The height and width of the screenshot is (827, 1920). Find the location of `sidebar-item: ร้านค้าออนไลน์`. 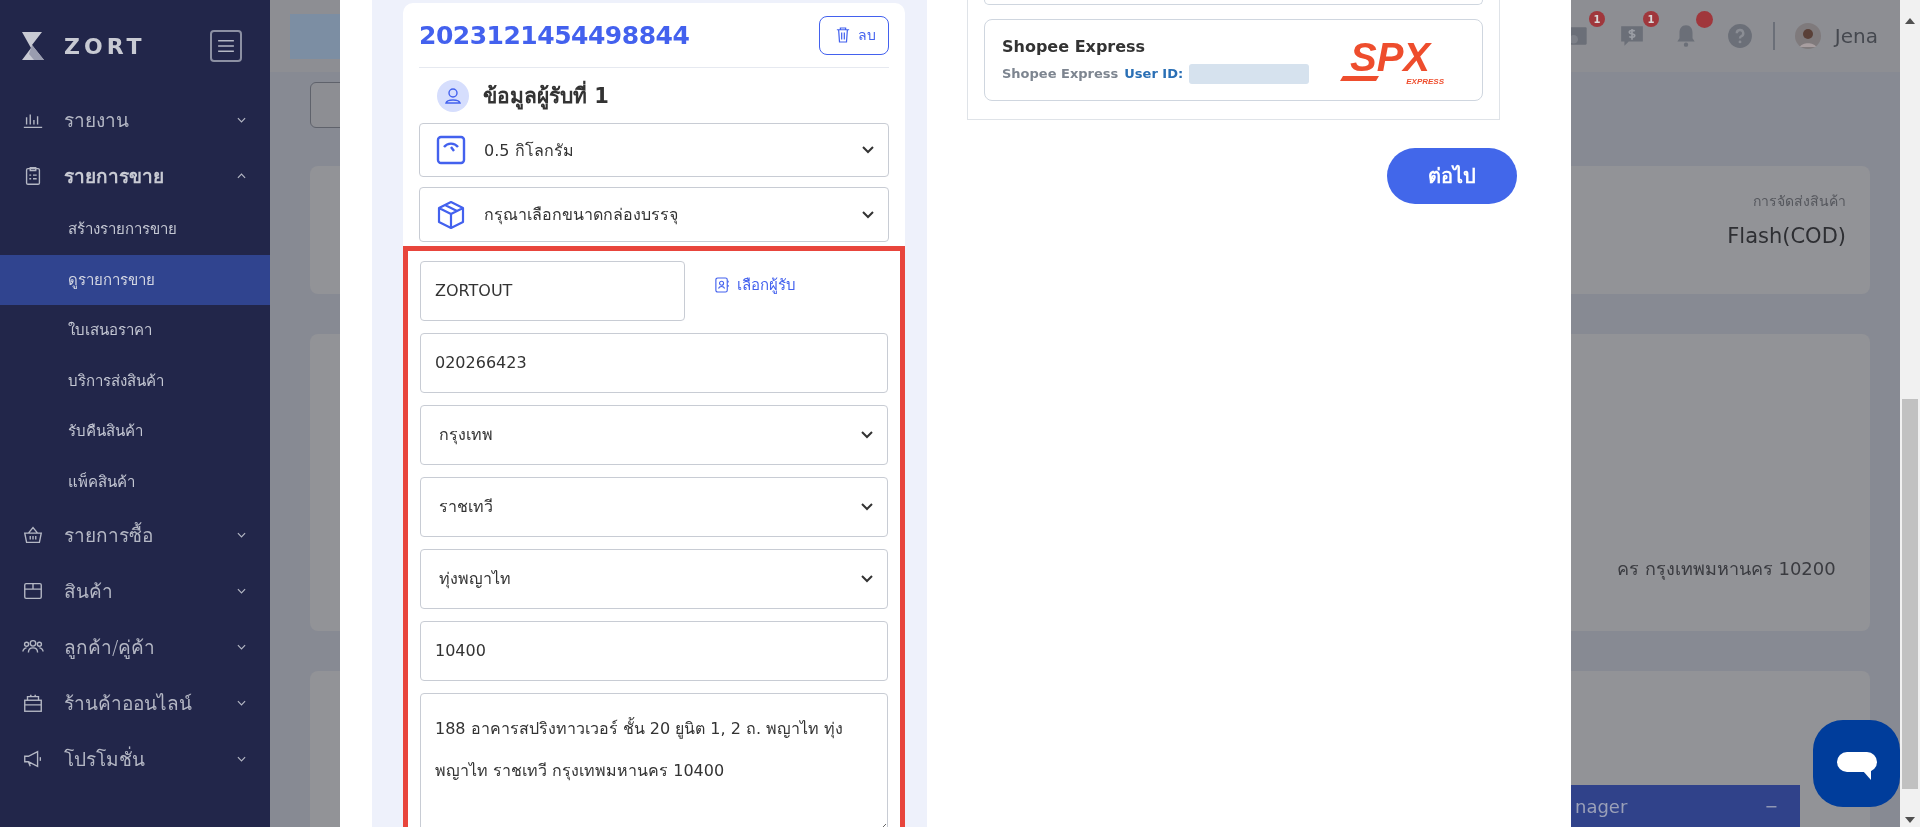

sidebar-item: ร้านค้าออนไลน์ is located at coordinates (135, 703).